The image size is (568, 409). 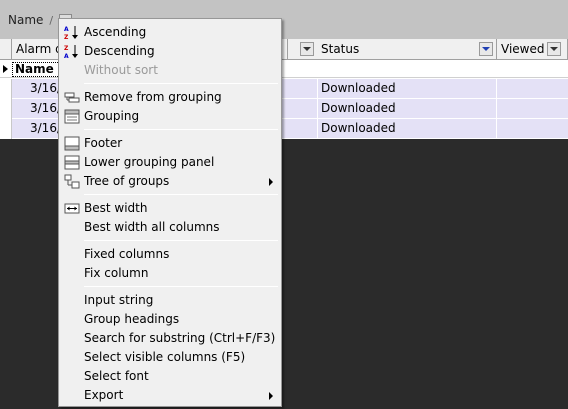 I want to click on menu-item-label: Grouping, so click(x=112, y=116).